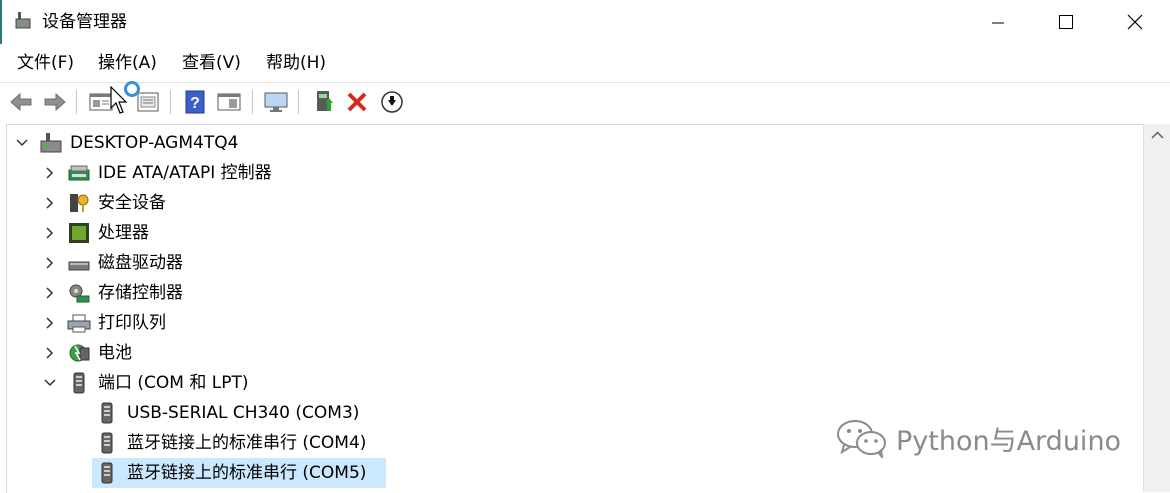 Image resolution: width=1170 pixels, height=493 pixels. What do you see at coordinates (243, 413) in the screenshot?
I see `tree-device-label: USB-SERIAL CH340 (COM3)` at bounding box center [243, 413].